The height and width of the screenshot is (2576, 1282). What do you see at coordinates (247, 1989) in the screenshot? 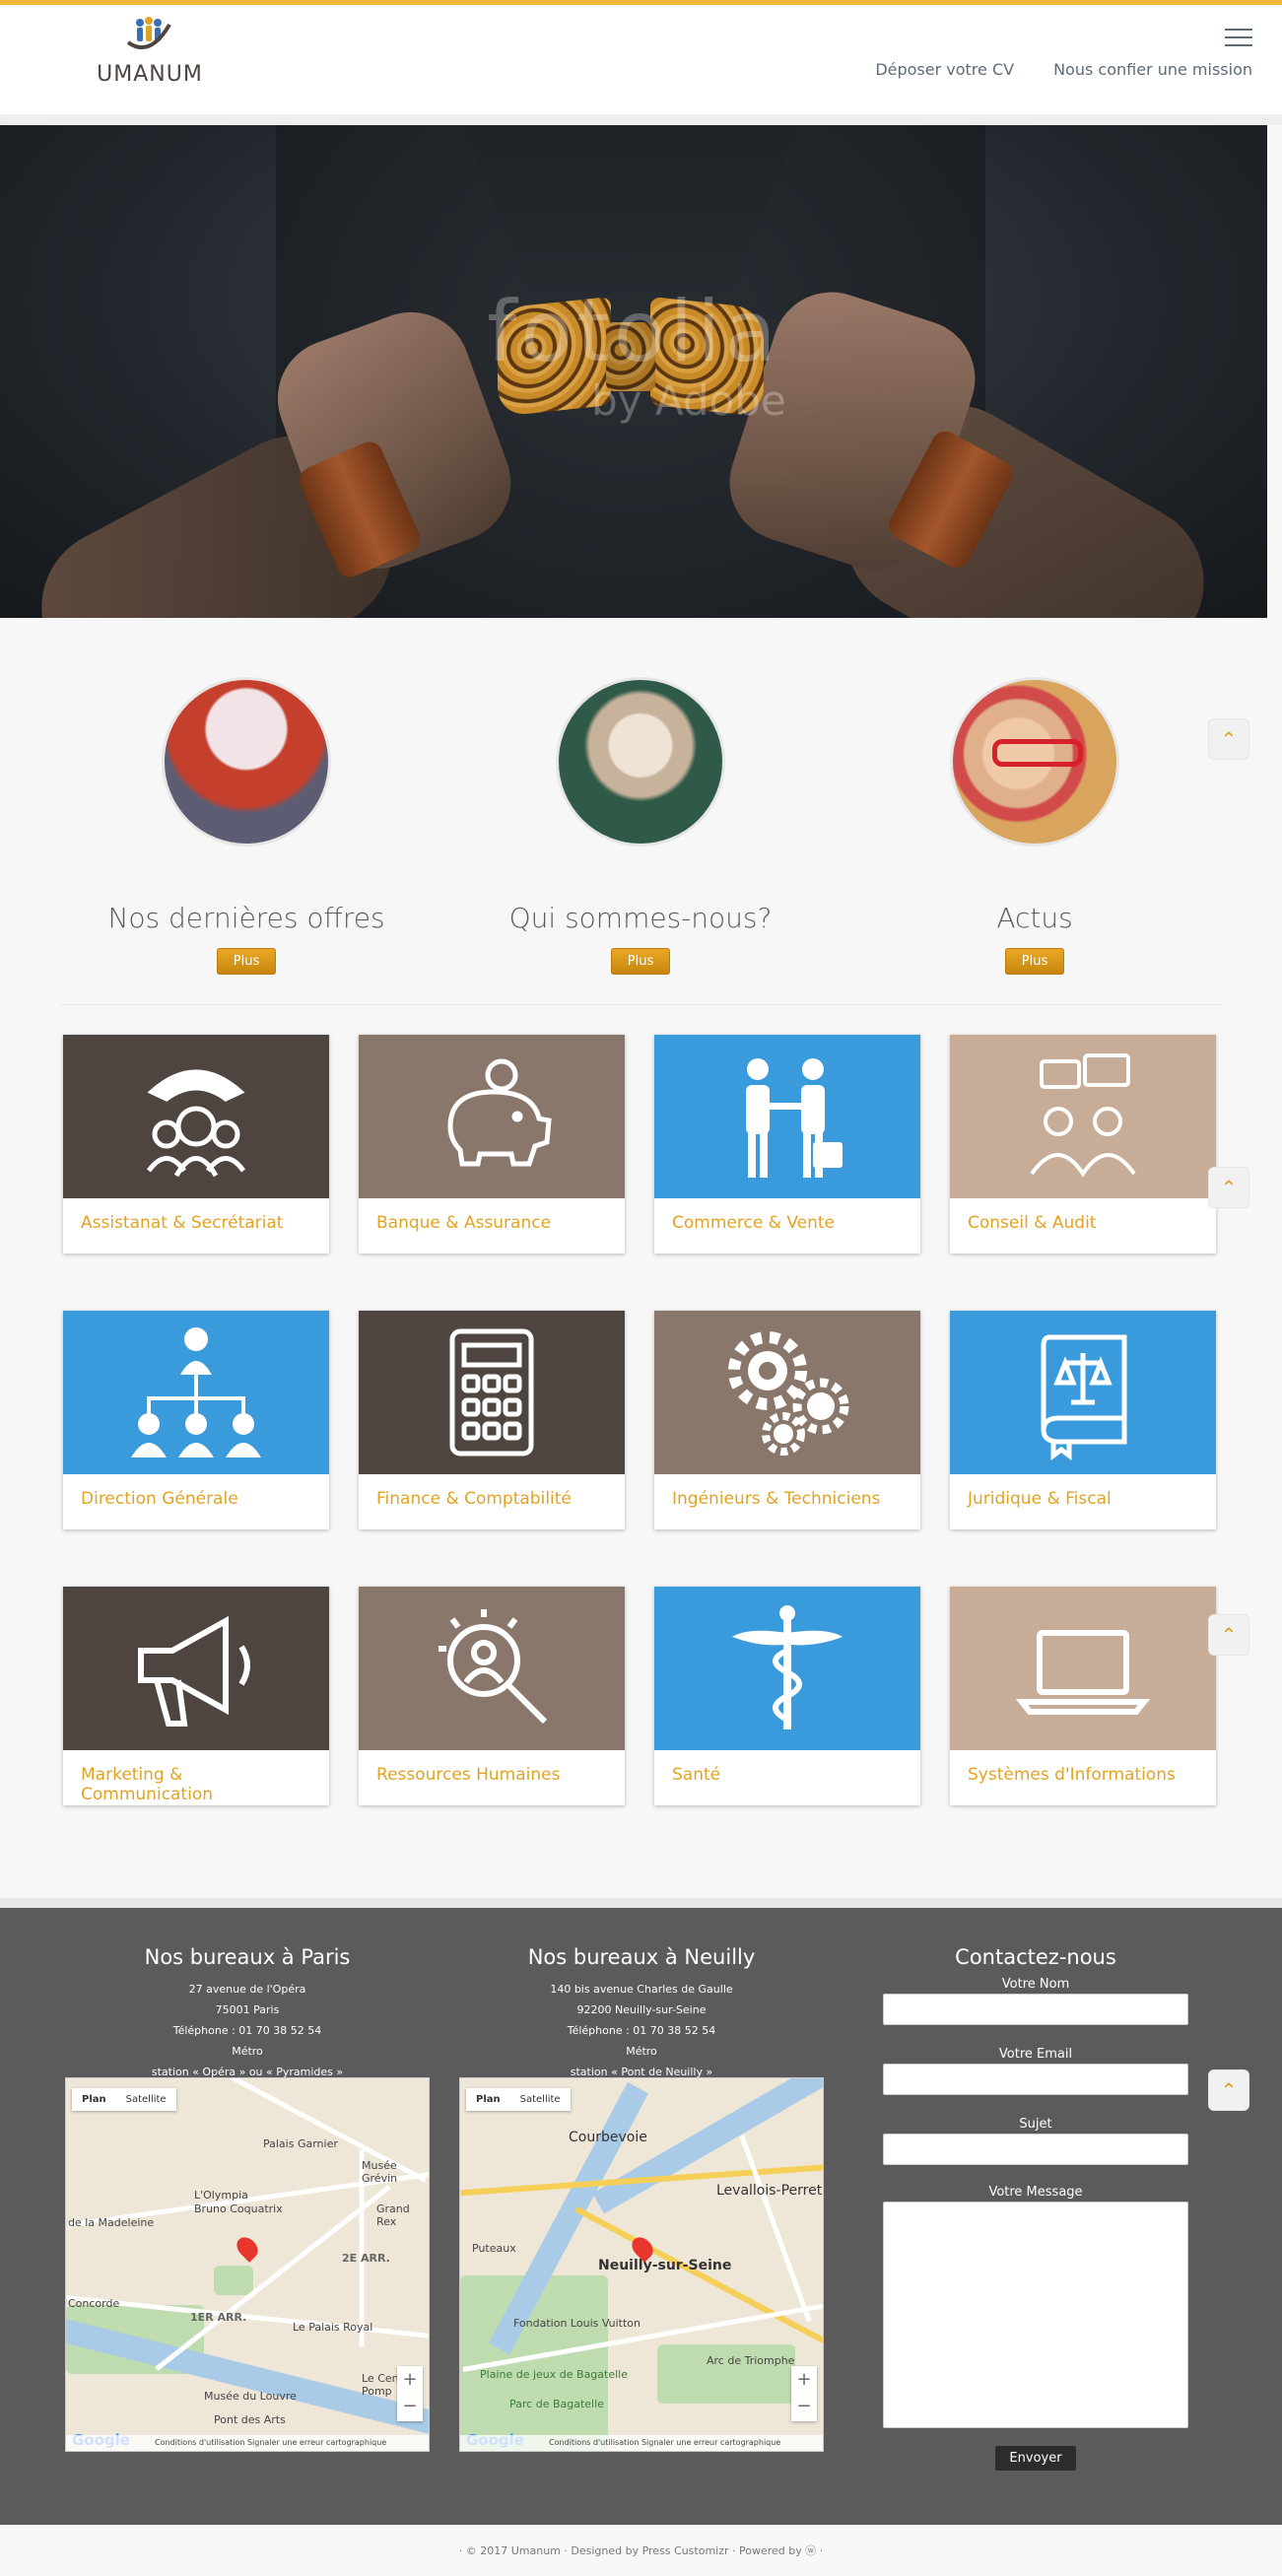
I see `address-line: 27 avenue de l'Opéra` at bounding box center [247, 1989].